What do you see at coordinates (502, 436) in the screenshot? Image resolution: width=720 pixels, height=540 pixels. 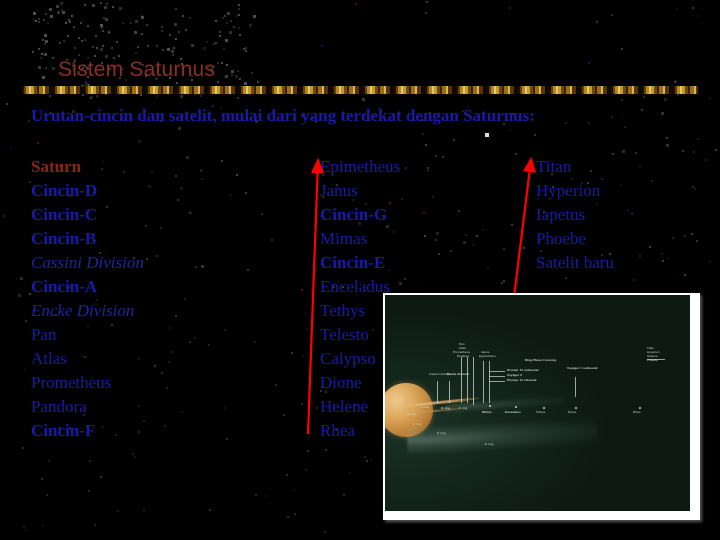 I see `e-ring-graphic` at bounding box center [502, 436].